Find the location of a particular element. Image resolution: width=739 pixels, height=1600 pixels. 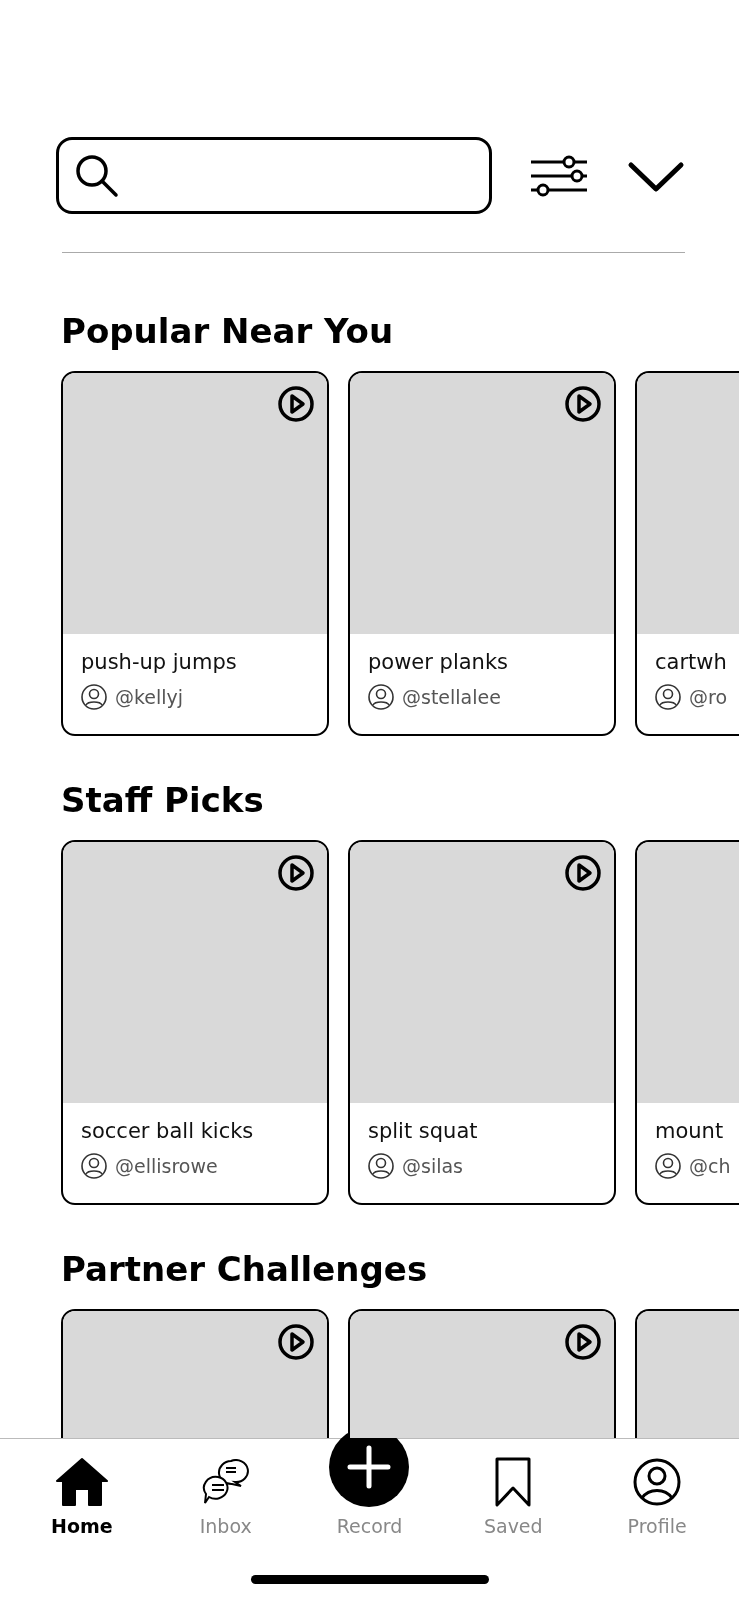

profile-icon is located at coordinates (657, 1482).